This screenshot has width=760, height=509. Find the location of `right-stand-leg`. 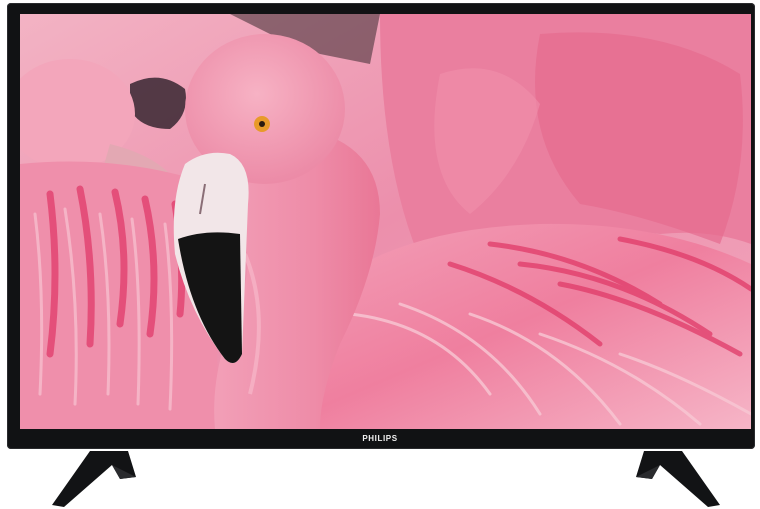

right-stand-leg is located at coordinates (676, 479).